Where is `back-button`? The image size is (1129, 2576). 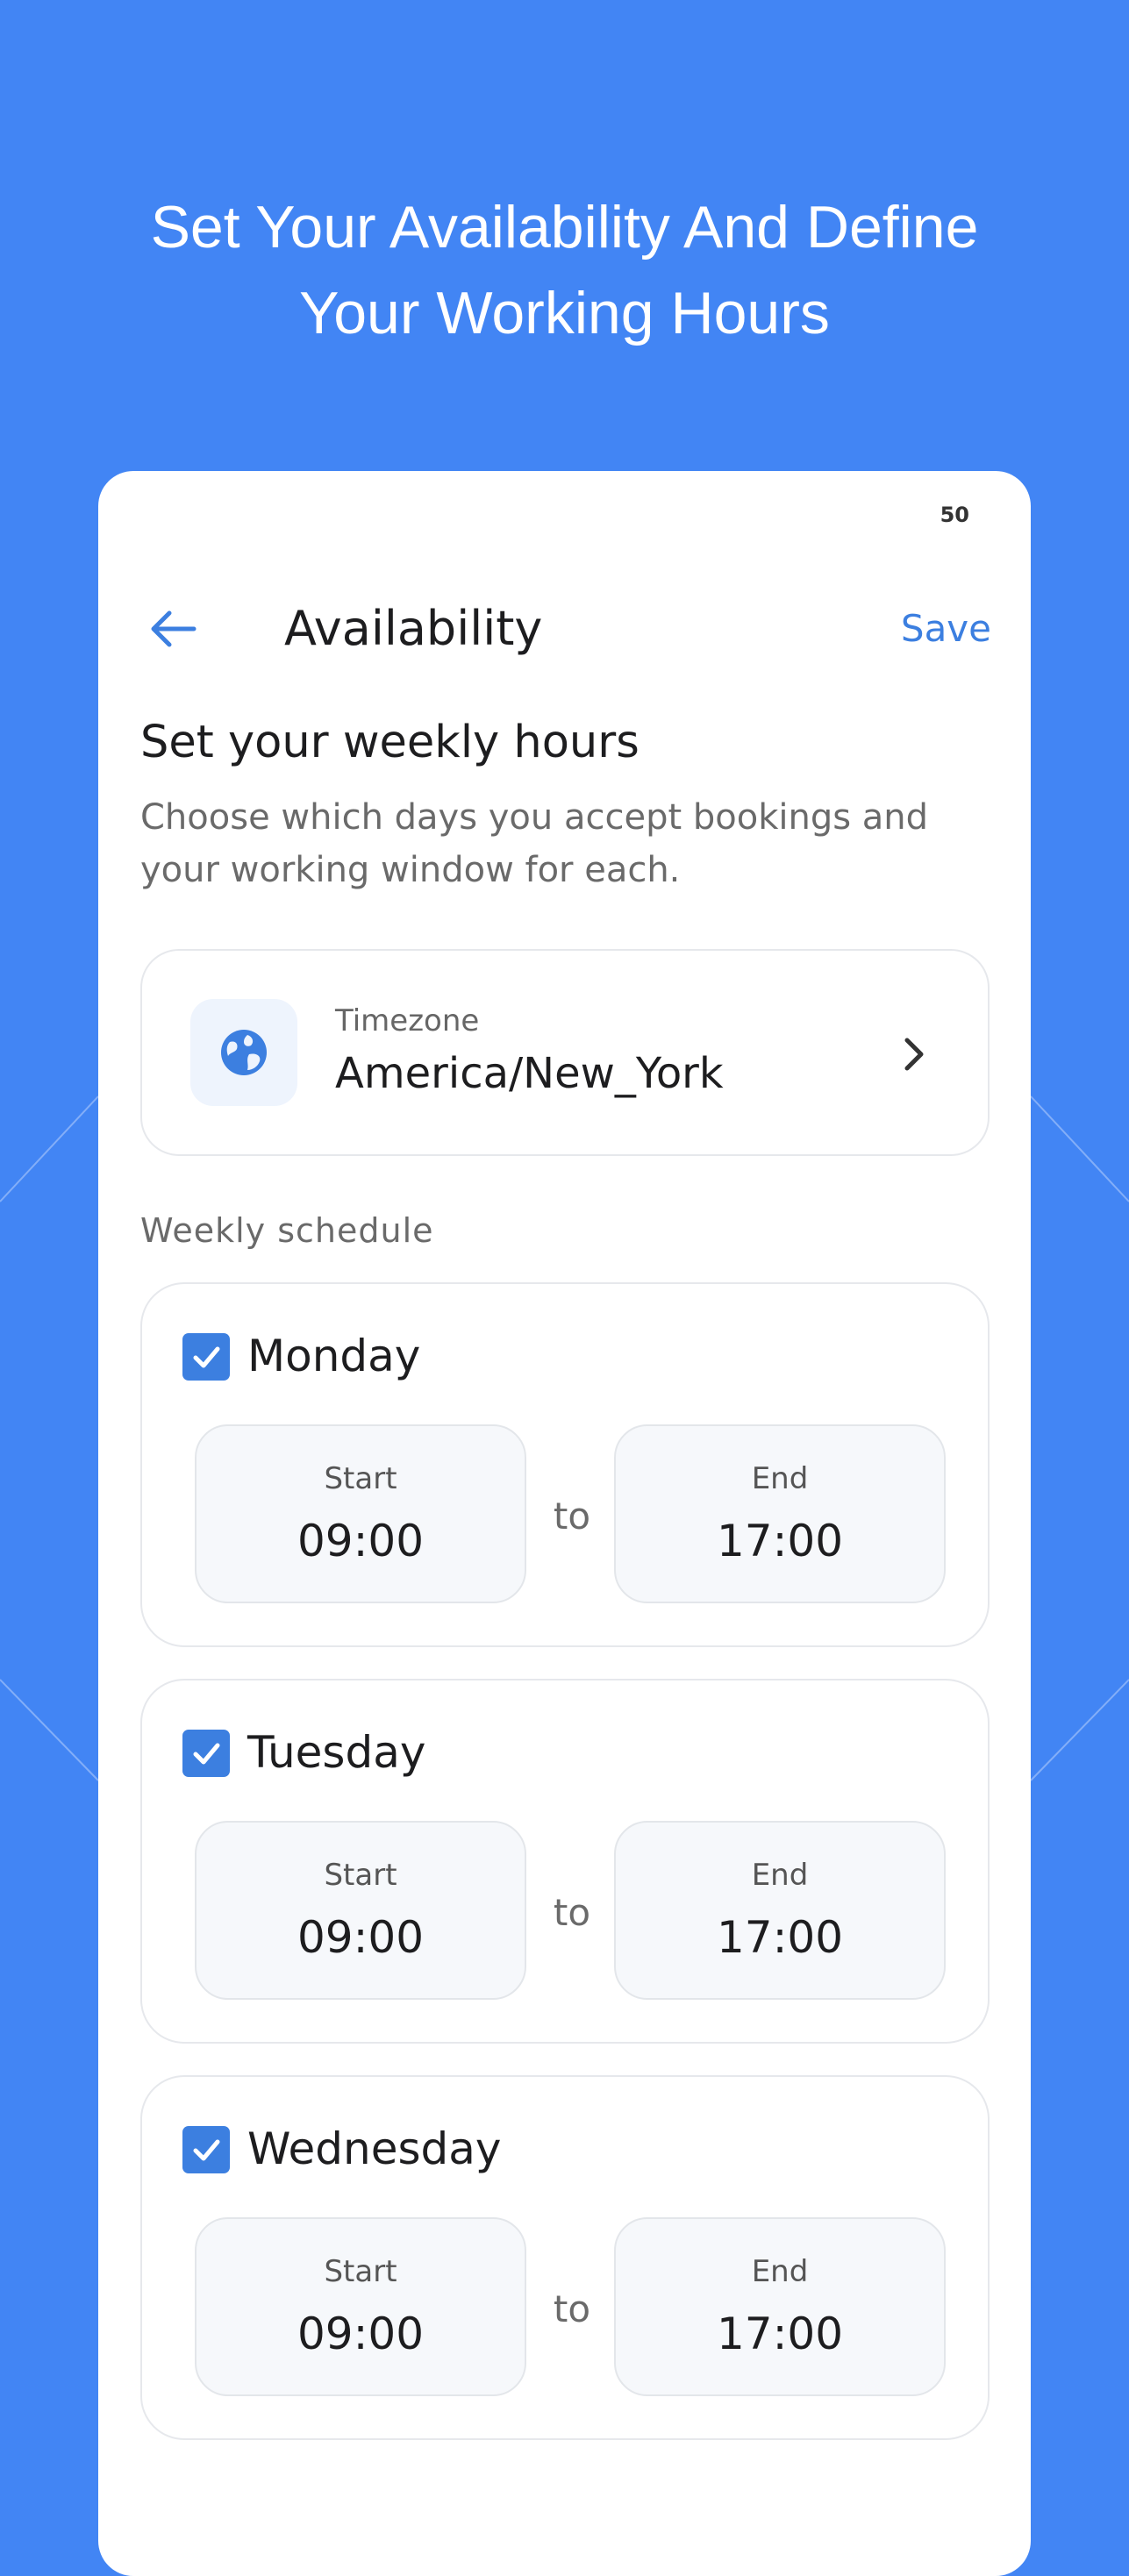
back-button is located at coordinates (172, 629).